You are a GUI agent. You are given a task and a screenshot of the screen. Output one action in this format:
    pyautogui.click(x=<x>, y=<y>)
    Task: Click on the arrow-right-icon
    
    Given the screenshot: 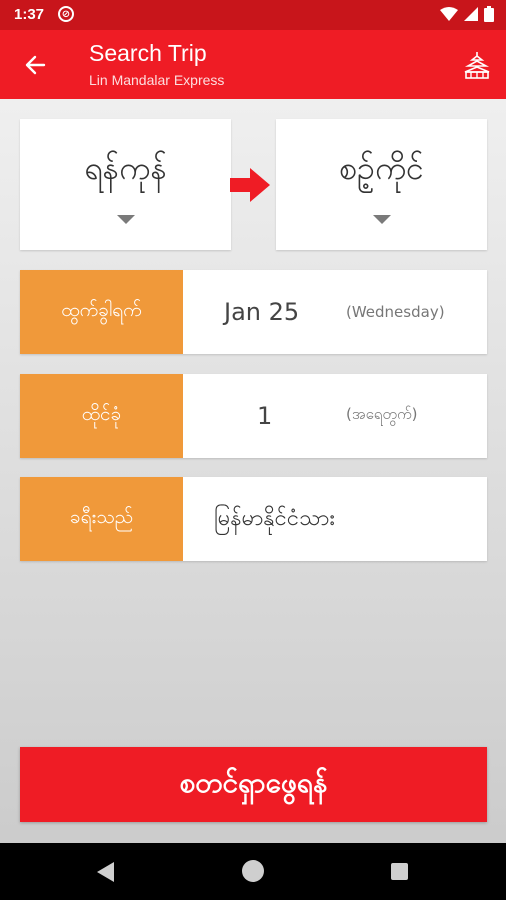 What is the action you would take?
    pyautogui.click(x=251, y=187)
    